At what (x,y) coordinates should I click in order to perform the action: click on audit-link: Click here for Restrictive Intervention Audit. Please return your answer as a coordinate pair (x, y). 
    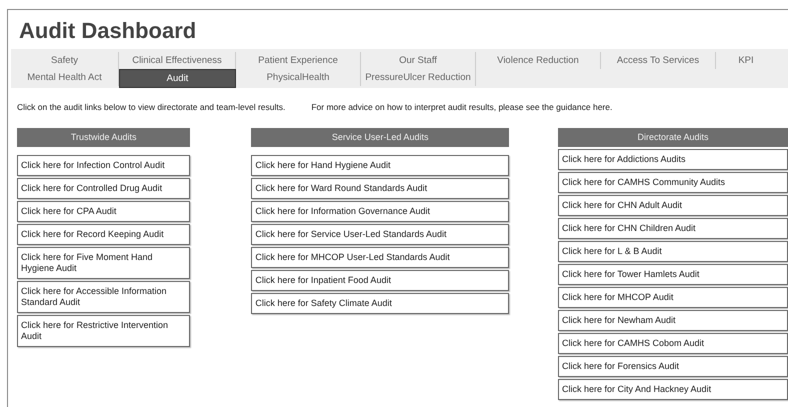
    Looking at the image, I should click on (103, 331).